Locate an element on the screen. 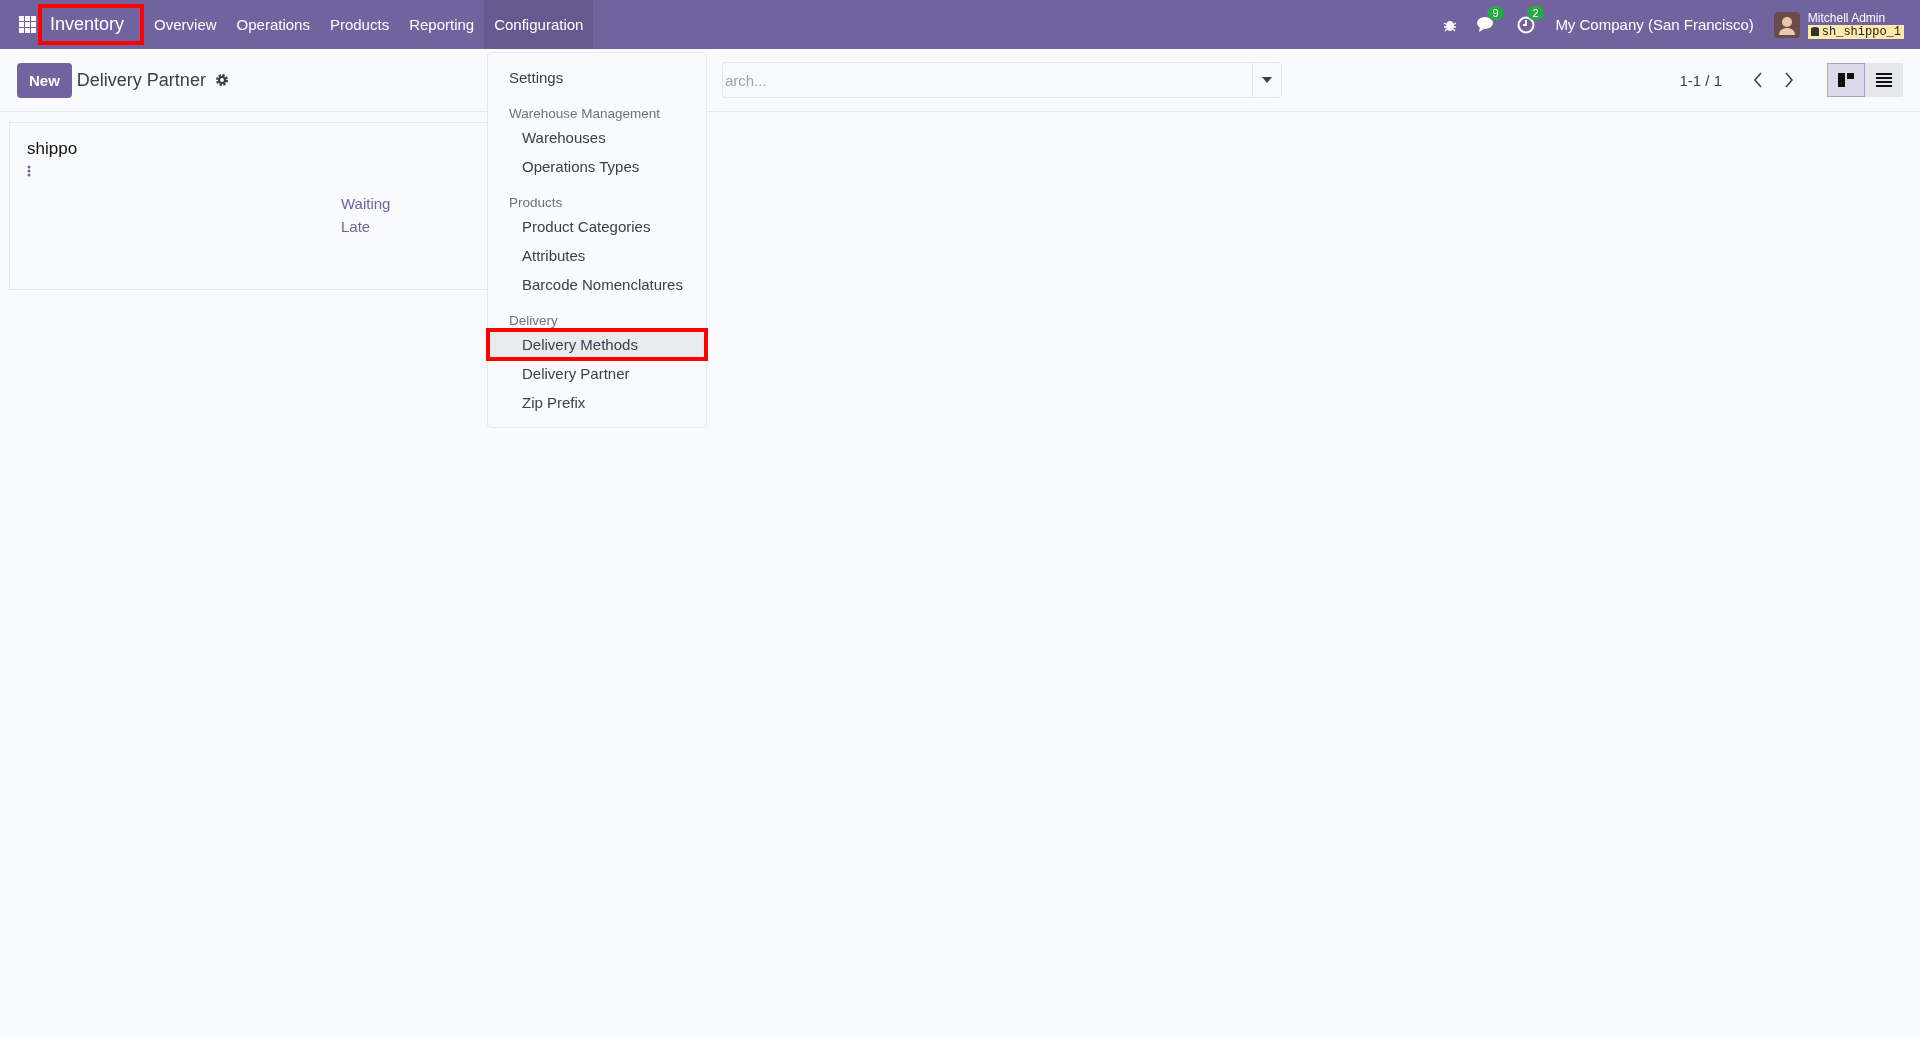 The width and height of the screenshot is (1920, 1037). status-link: Waiting is located at coordinates (406, 203).